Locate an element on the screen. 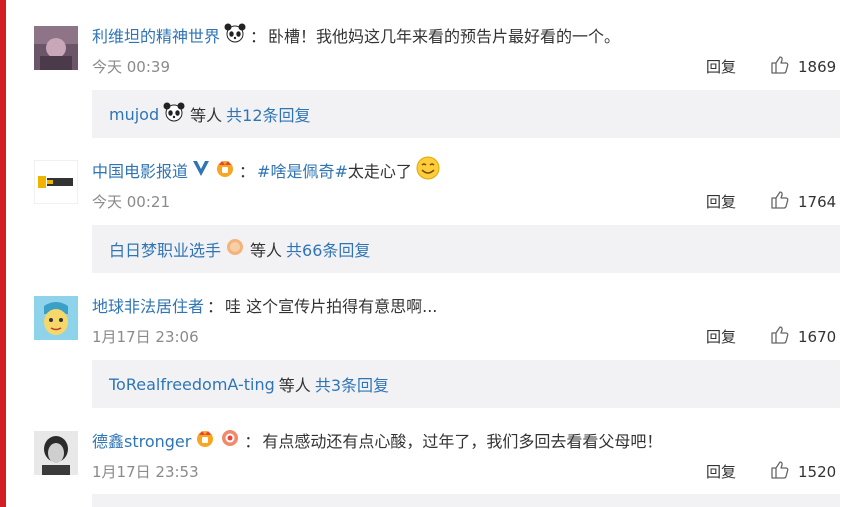 The height and width of the screenshot is (507, 865). smile-emoji-icon is located at coordinates (428, 170).